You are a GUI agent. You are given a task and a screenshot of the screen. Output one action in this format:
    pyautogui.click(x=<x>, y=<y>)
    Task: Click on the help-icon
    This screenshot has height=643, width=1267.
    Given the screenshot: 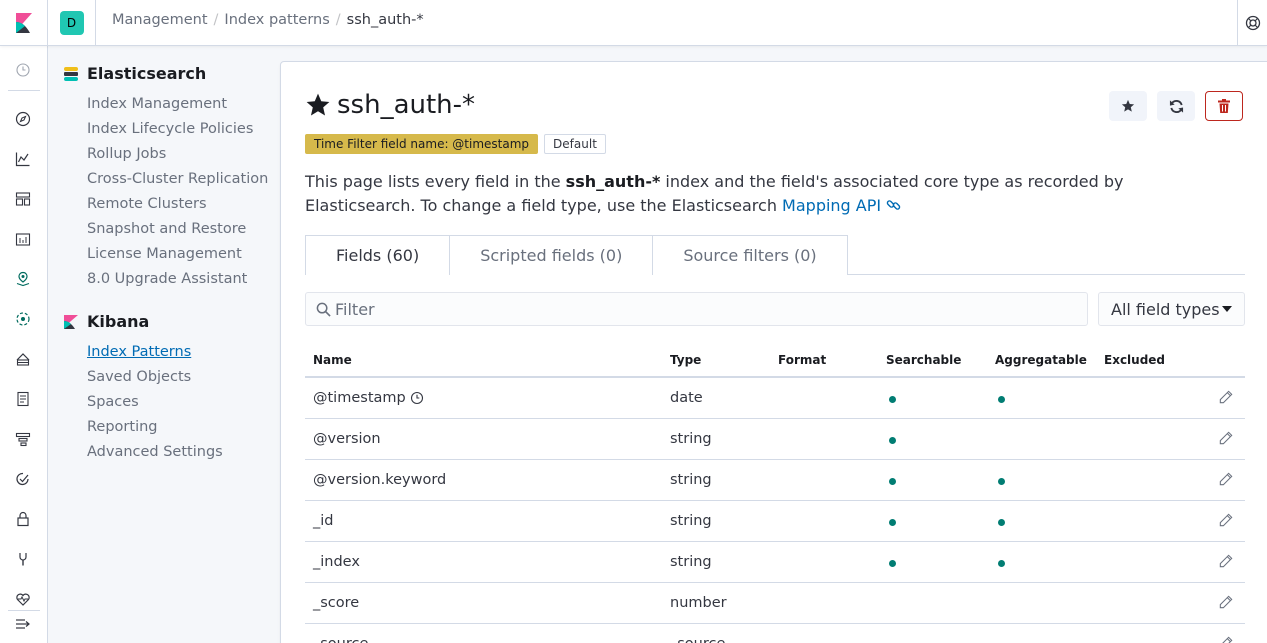 What is the action you would take?
    pyautogui.click(x=1252, y=23)
    